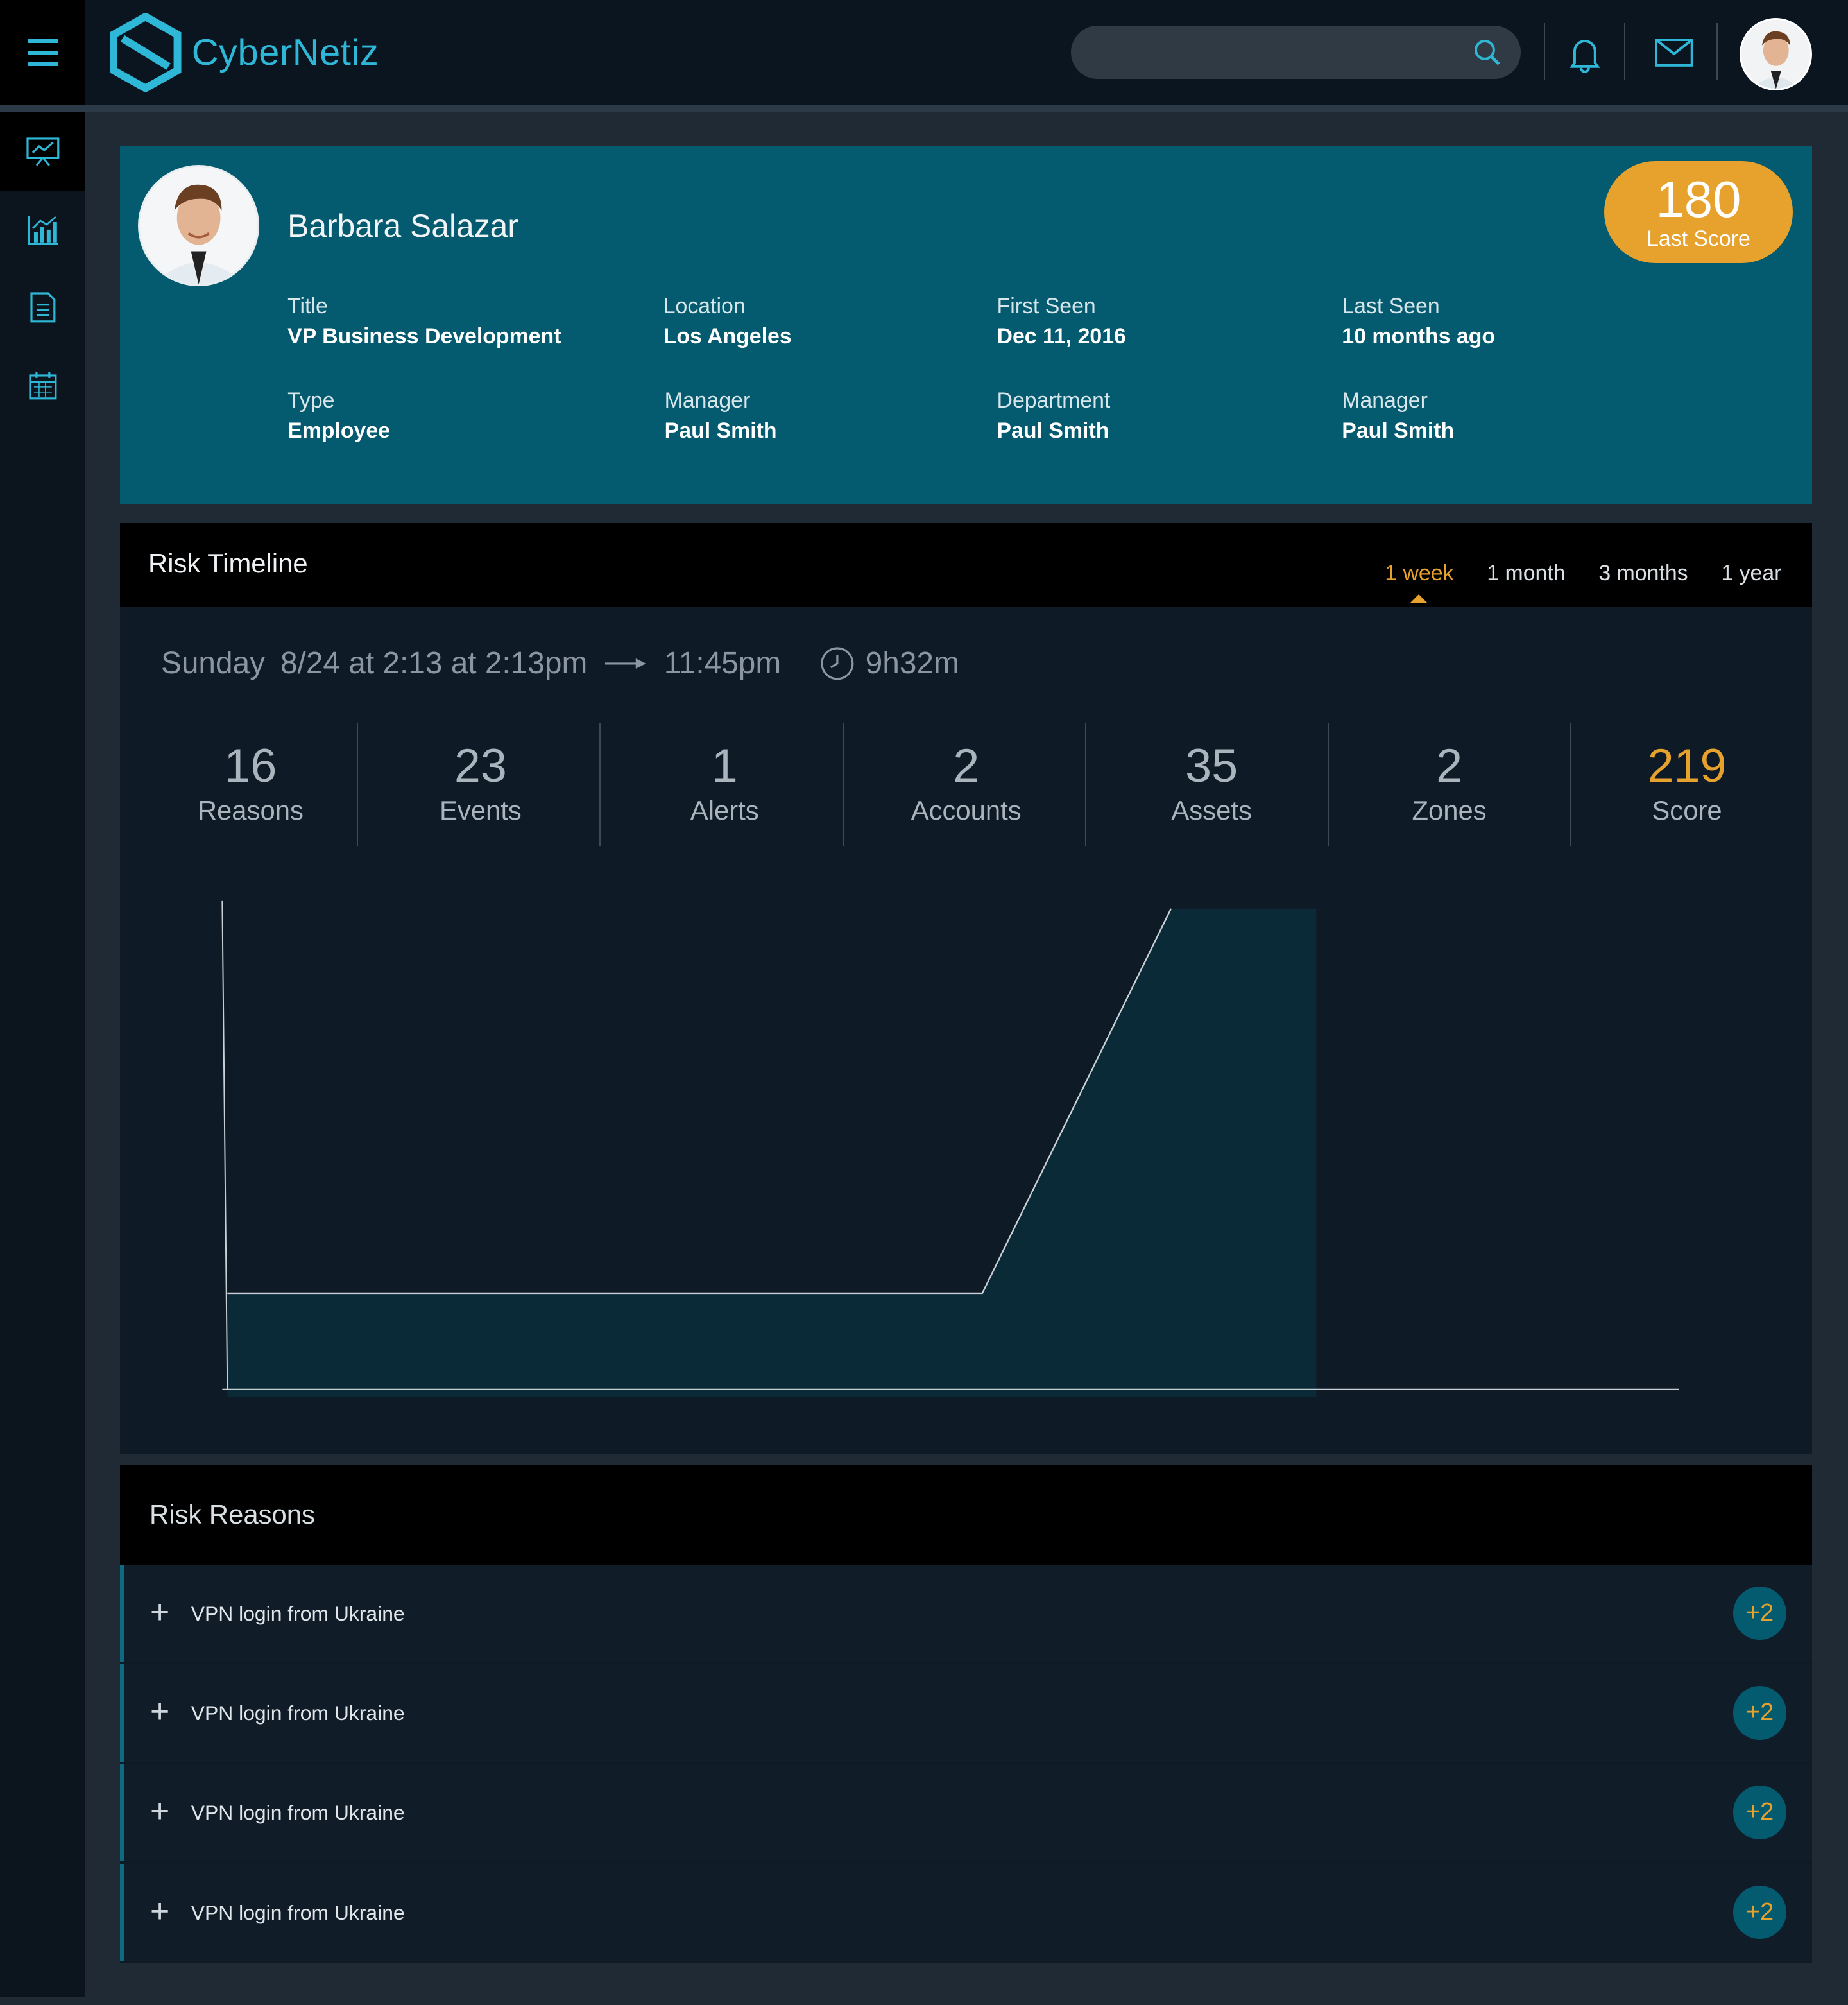 Image resolution: width=1848 pixels, height=2005 pixels. I want to click on tab-3-months: 3 months, so click(1643, 573).